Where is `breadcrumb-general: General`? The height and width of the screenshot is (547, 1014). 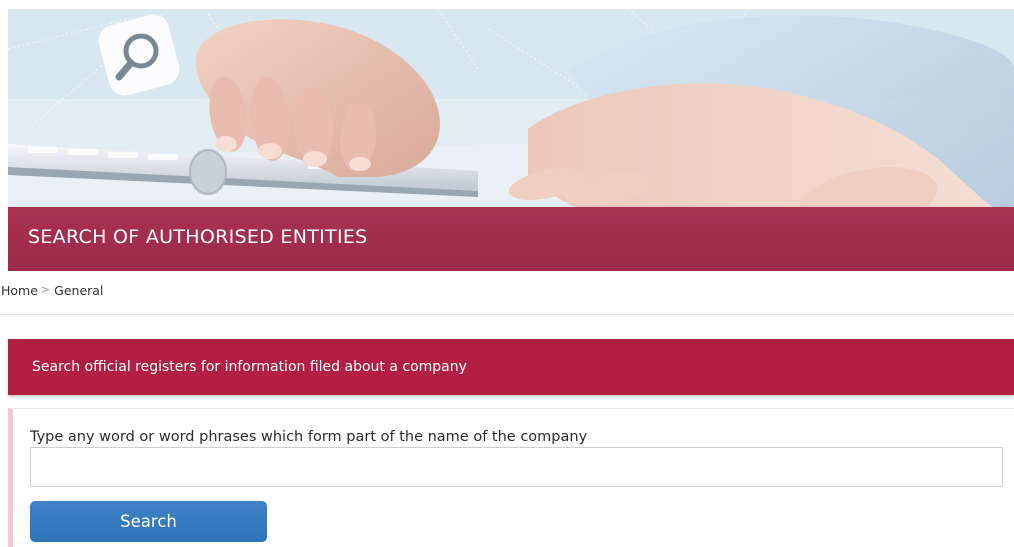
breadcrumb-general: General is located at coordinates (79, 290).